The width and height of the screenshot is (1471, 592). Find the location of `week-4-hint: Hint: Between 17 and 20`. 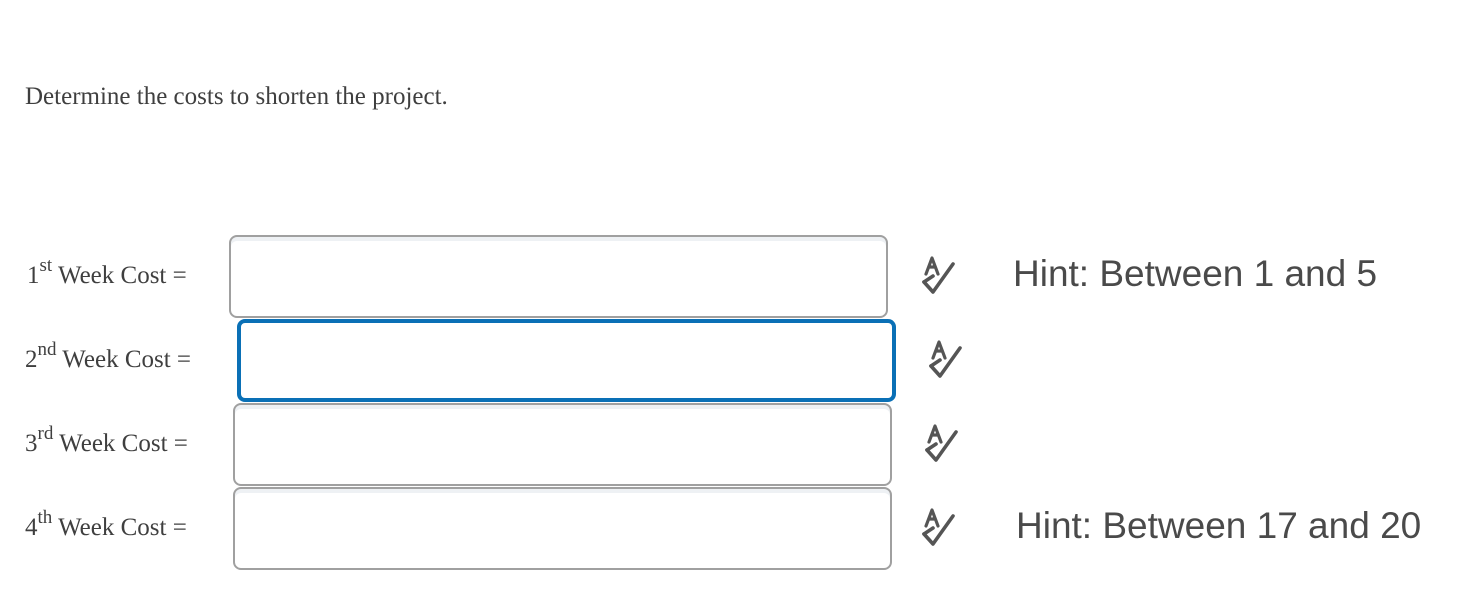

week-4-hint: Hint: Between 17 and 20 is located at coordinates (1219, 525).